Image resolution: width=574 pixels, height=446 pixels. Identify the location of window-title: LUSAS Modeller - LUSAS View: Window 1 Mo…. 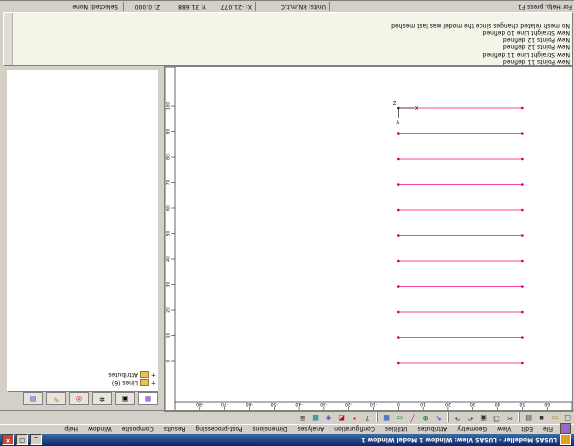
(459, 440).